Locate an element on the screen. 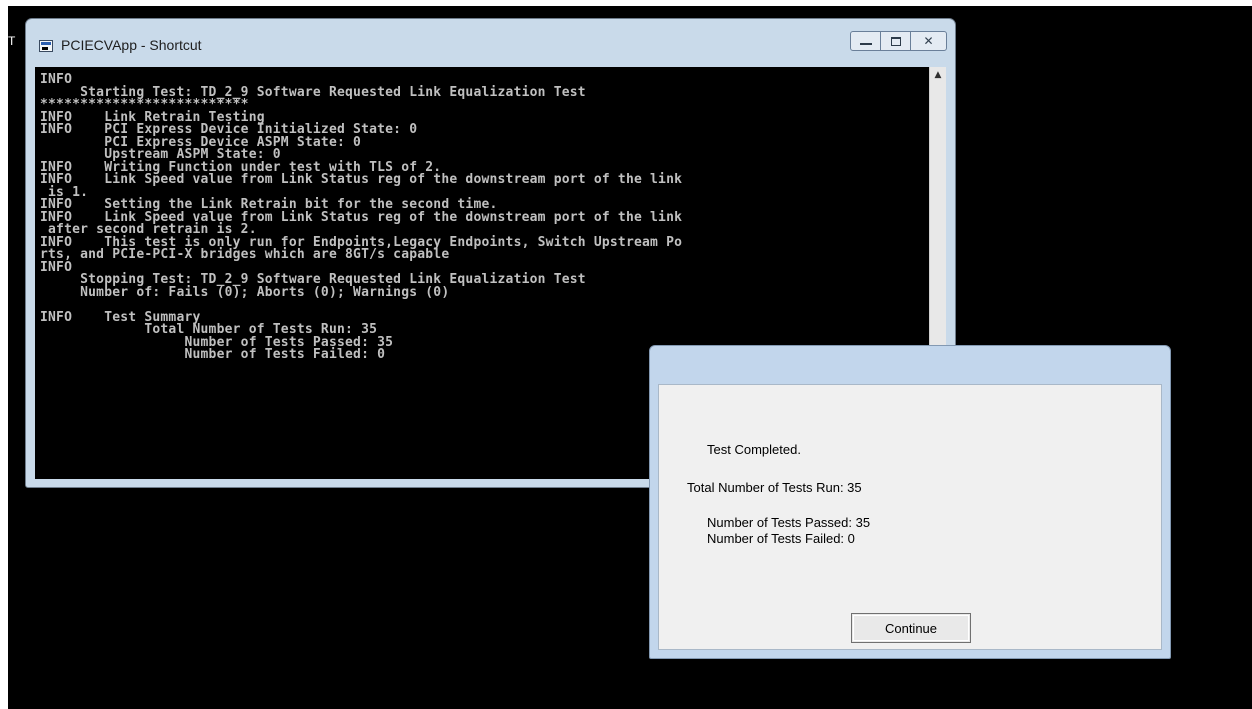 The image size is (1252, 709). maximize-icon is located at coordinates (895, 41).